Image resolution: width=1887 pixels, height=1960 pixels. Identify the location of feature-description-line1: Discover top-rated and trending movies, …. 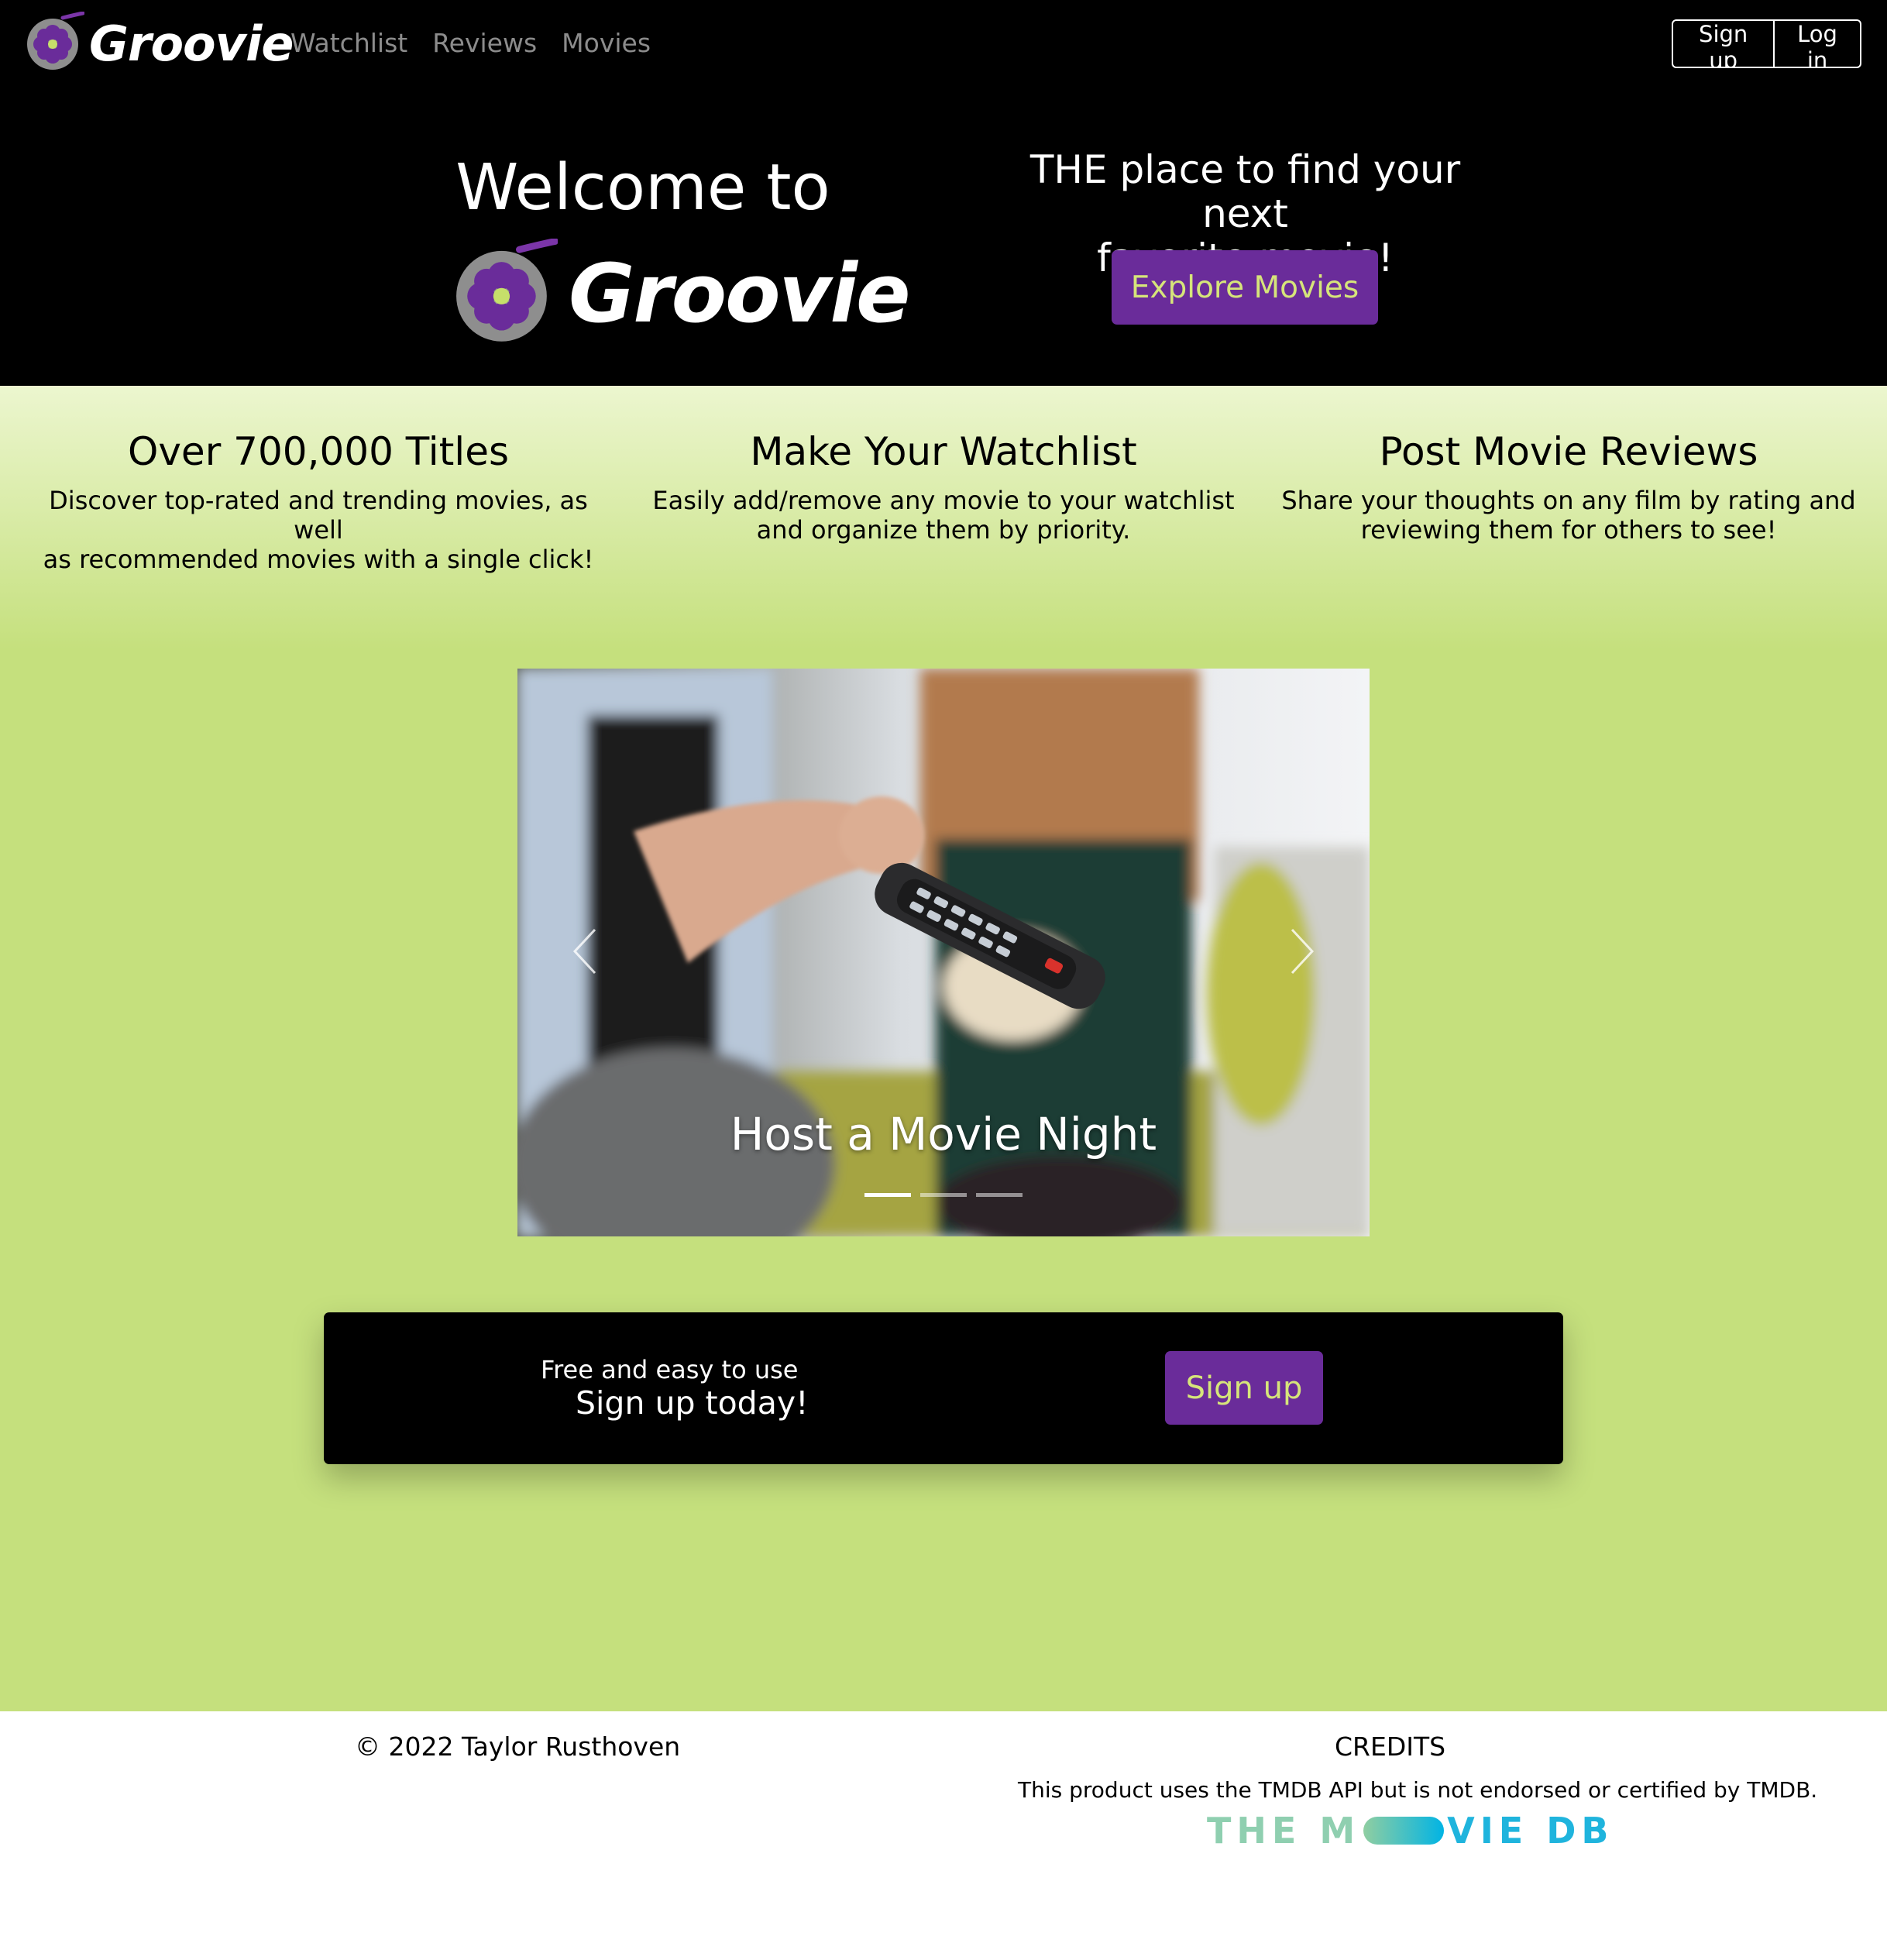
(318, 515).